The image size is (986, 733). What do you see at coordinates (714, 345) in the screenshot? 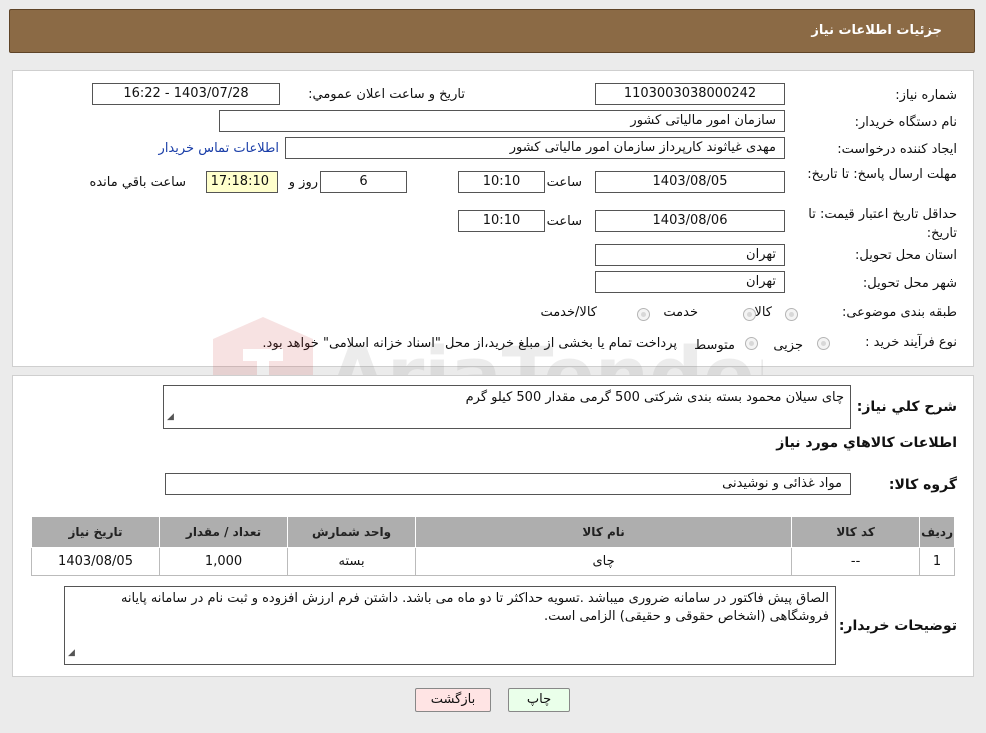
I see `process-option-medium: متوسط` at bounding box center [714, 345].